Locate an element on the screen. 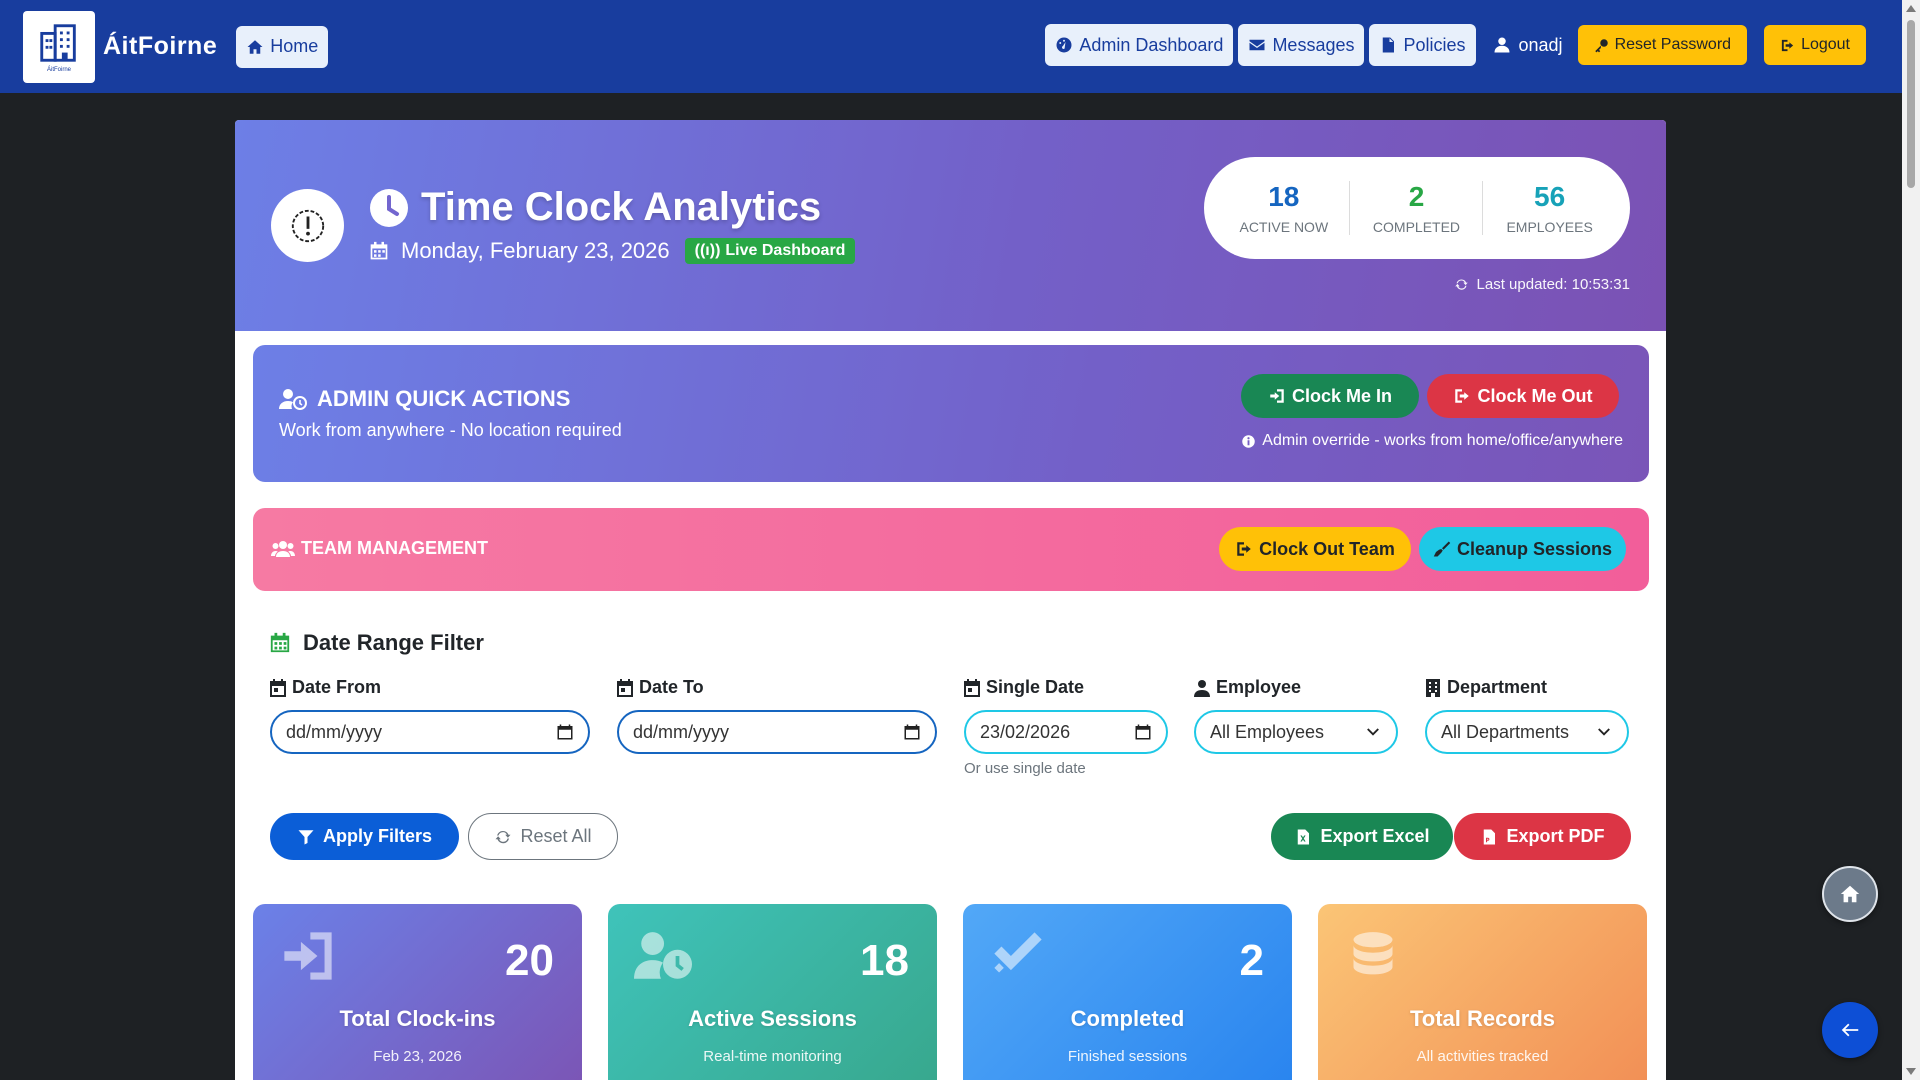 The height and width of the screenshot is (1080, 1920). department-label: Department is located at coordinates (1527, 687).